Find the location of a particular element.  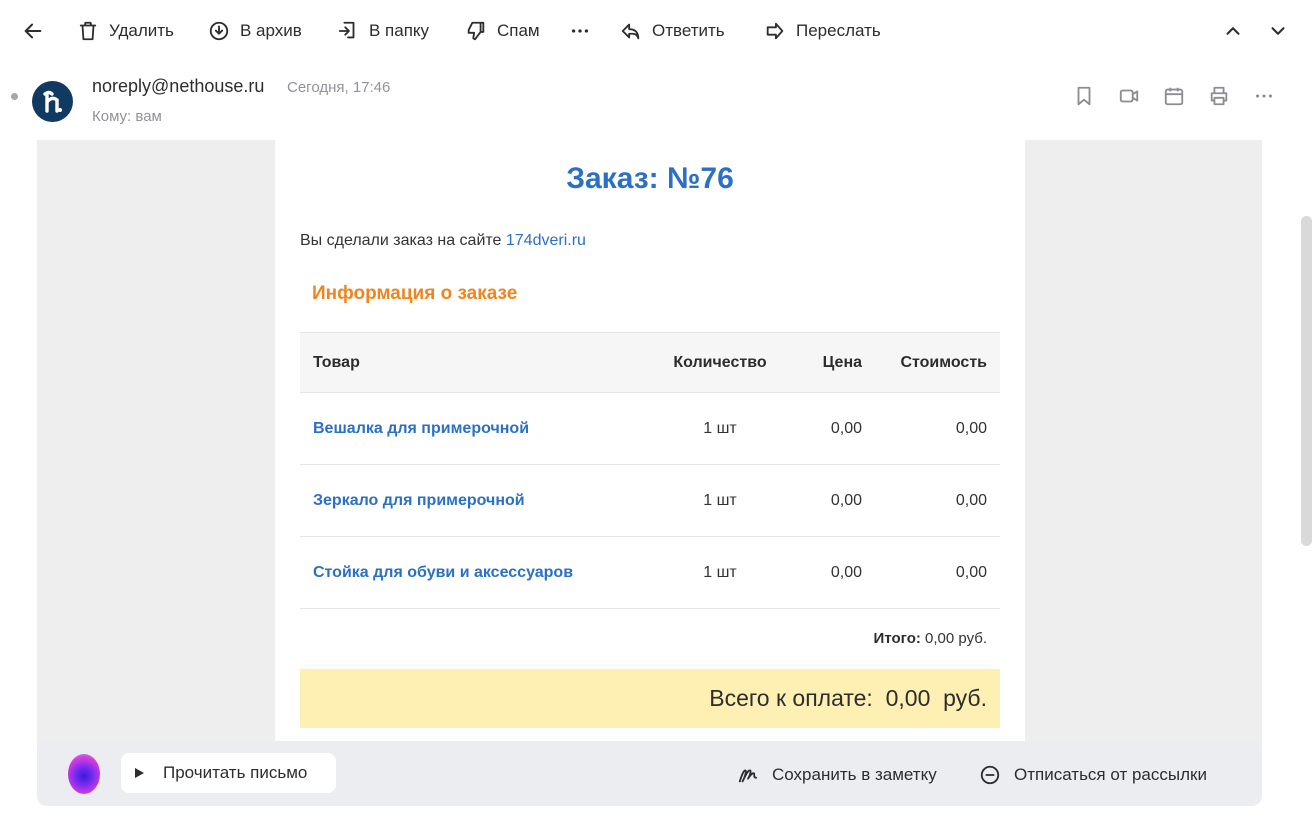

sender-avatar is located at coordinates (52, 101).